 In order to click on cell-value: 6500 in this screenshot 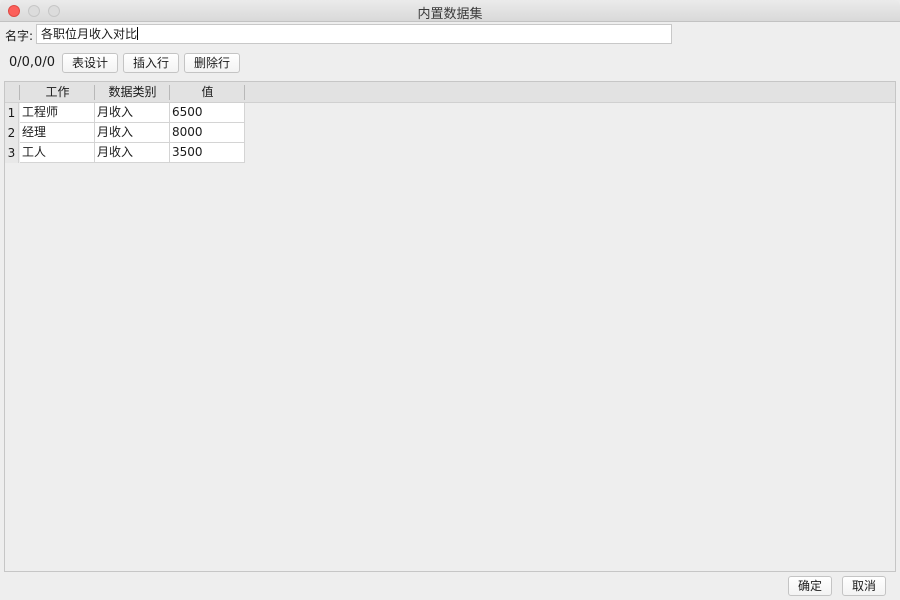, I will do `click(207, 113)`.